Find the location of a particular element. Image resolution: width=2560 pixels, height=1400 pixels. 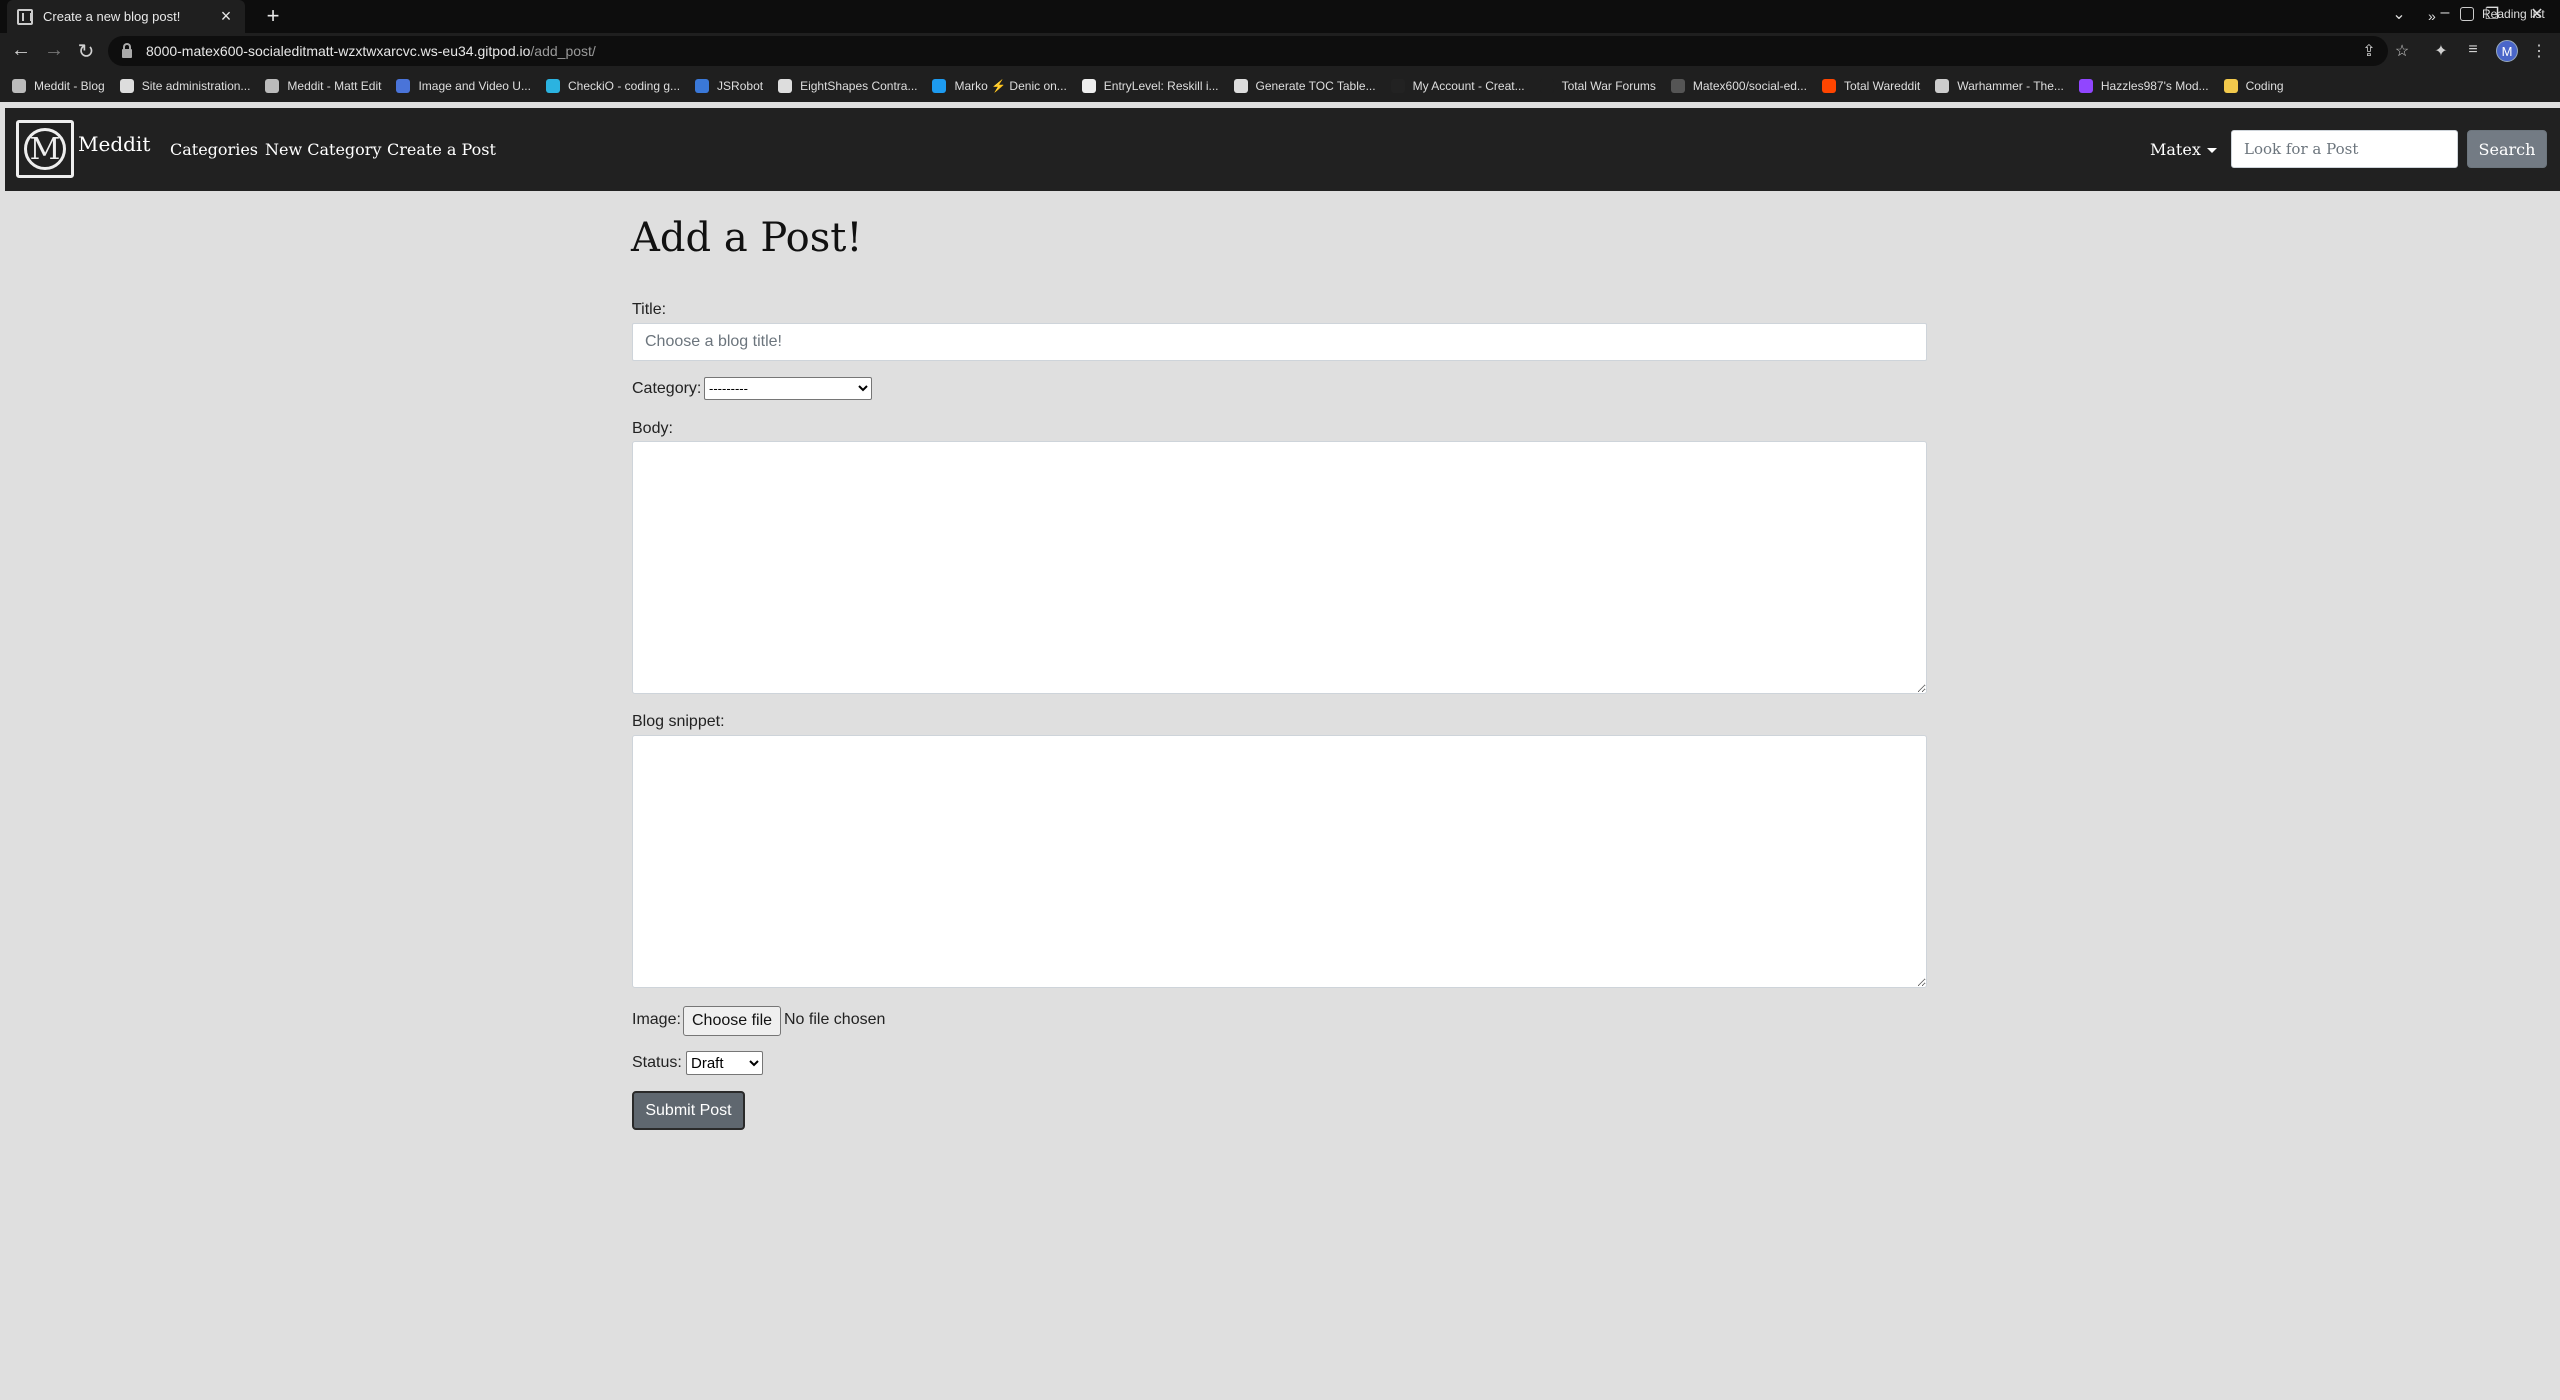

search-button: Search is located at coordinates (2507, 149).